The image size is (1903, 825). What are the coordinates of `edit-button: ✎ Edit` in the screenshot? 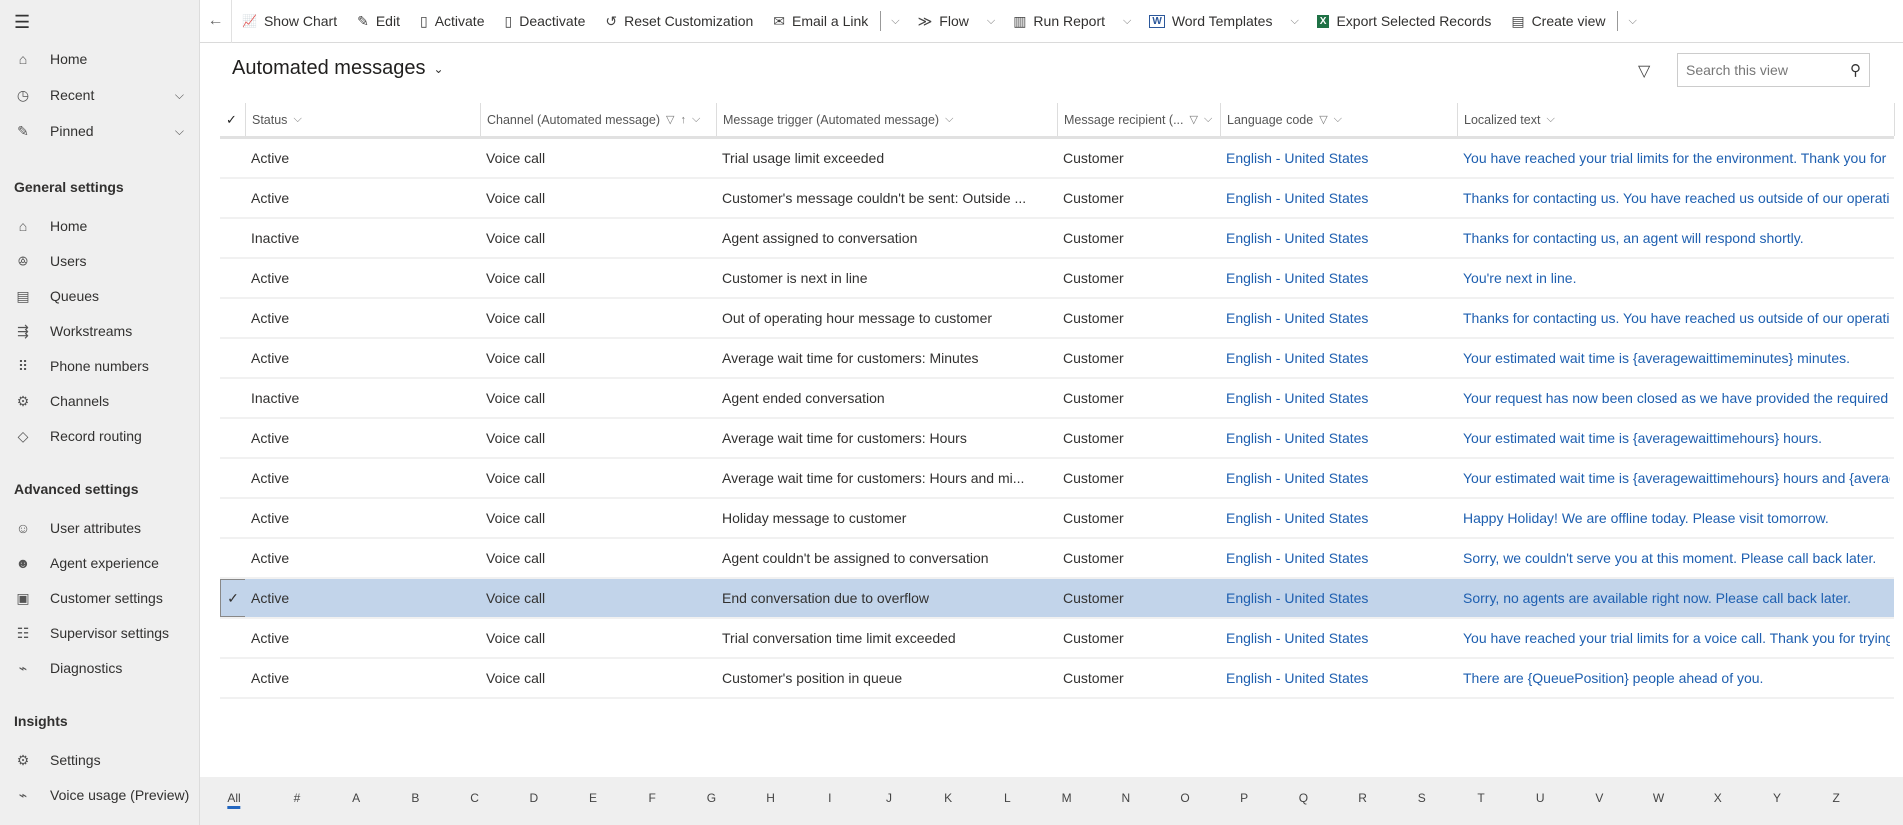 It's located at (378, 21).